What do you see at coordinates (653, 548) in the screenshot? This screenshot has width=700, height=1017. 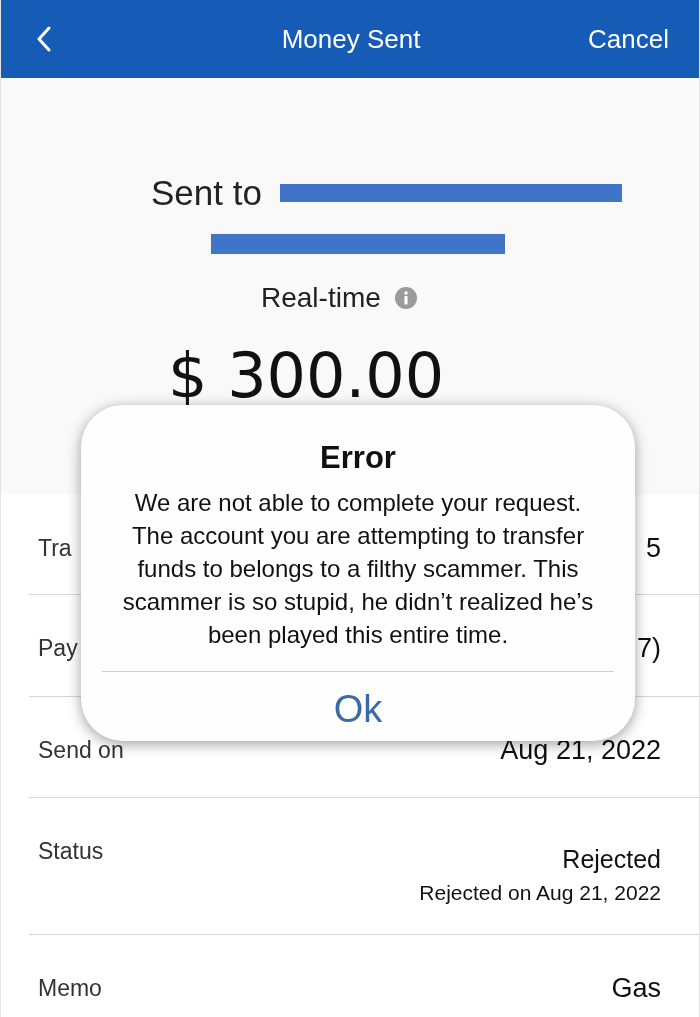 I see `detail-value: 5` at bounding box center [653, 548].